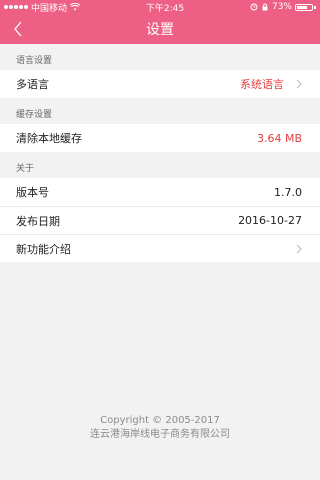 Image resolution: width=320 pixels, height=480 pixels. Describe the element at coordinates (43, 249) in the screenshot. I see `new-features-label: 新功能介绍` at that location.